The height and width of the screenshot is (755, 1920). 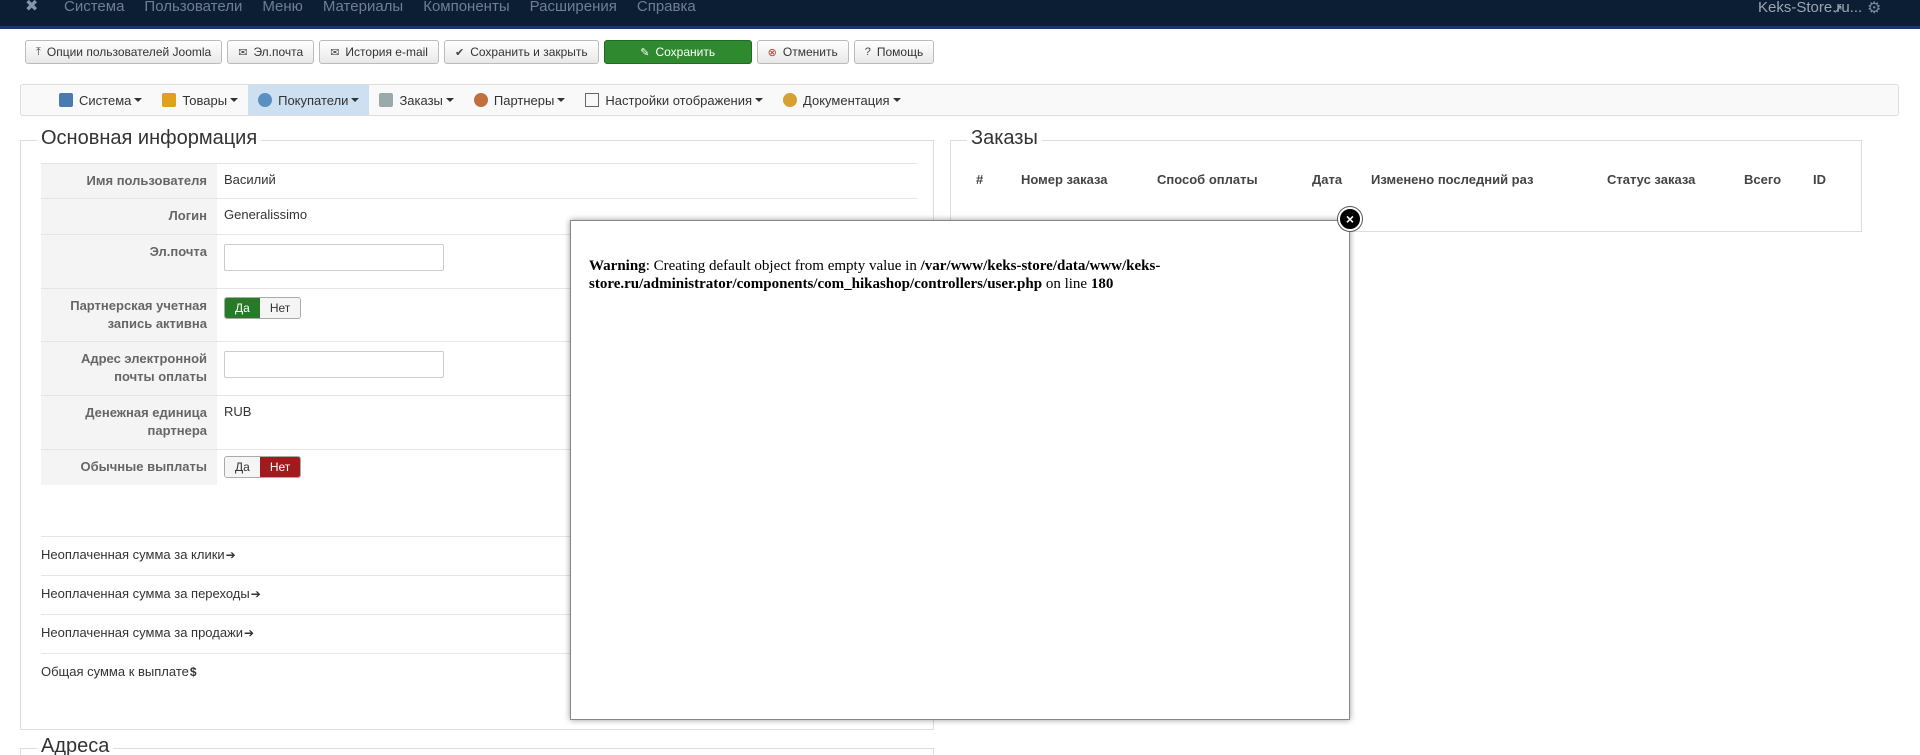 I want to click on column-header-date: Дата, so click(x=1327, y=179).